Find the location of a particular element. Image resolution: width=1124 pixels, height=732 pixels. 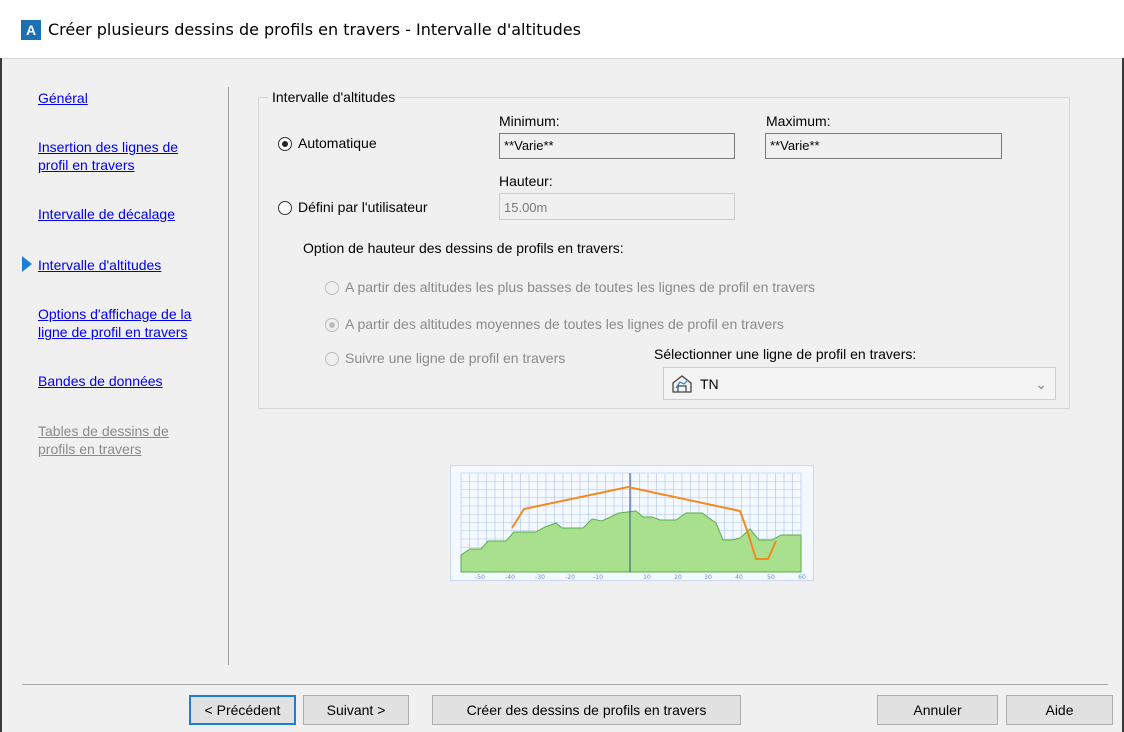

window-frame-left is located at coordinates (1, 395).